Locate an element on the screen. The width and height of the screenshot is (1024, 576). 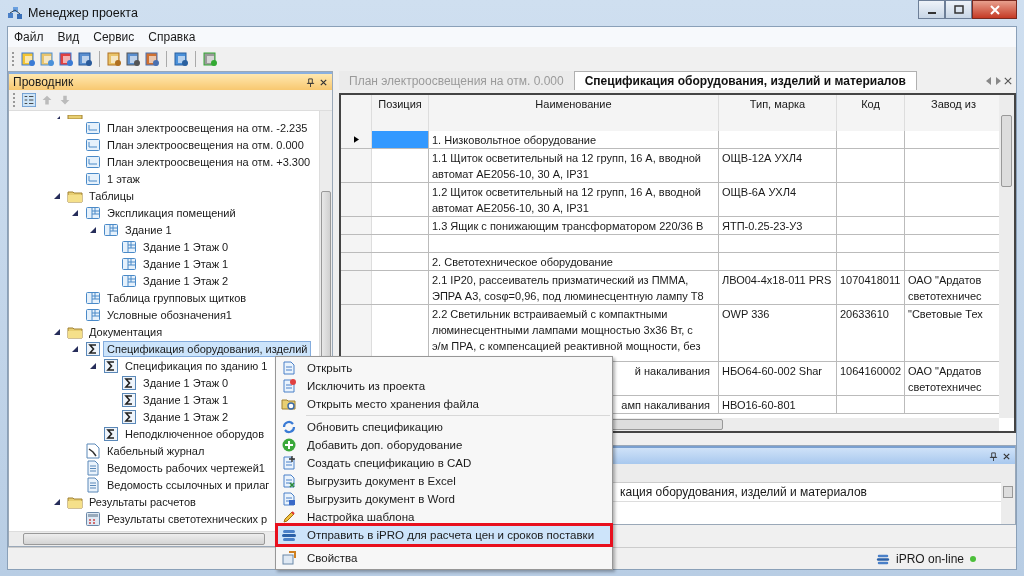
menu-item: Отправить в iPRO для расчета цен и сроков поставки is located at coordinates (444, 535).